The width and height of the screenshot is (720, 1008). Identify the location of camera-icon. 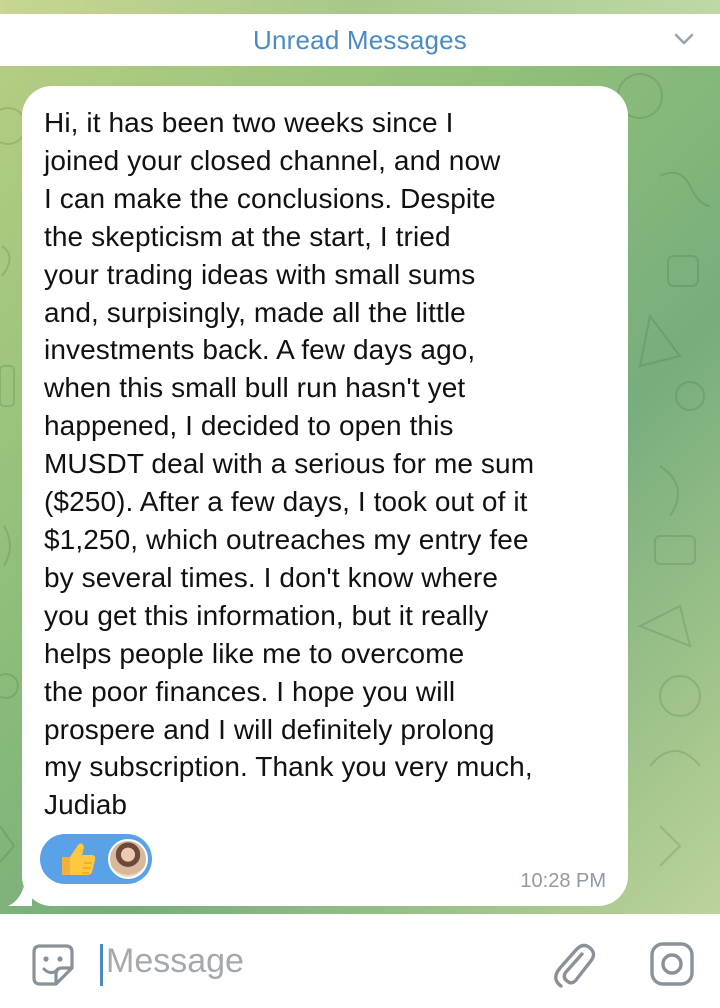
(672, 964).